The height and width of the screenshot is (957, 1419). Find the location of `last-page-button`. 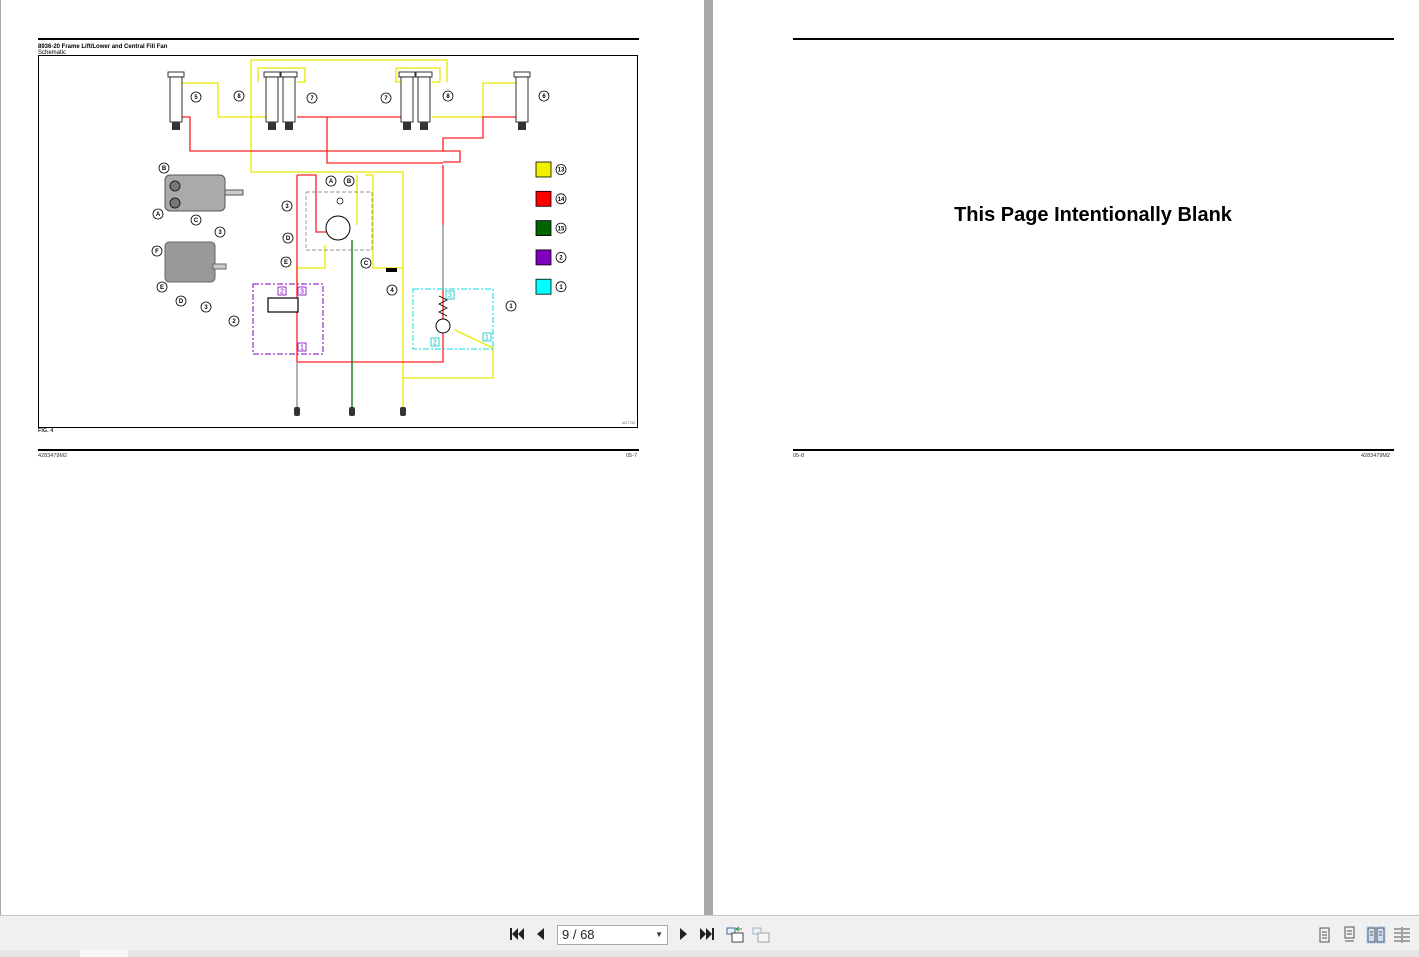

last-page-button is located at coordinates (707, 934).